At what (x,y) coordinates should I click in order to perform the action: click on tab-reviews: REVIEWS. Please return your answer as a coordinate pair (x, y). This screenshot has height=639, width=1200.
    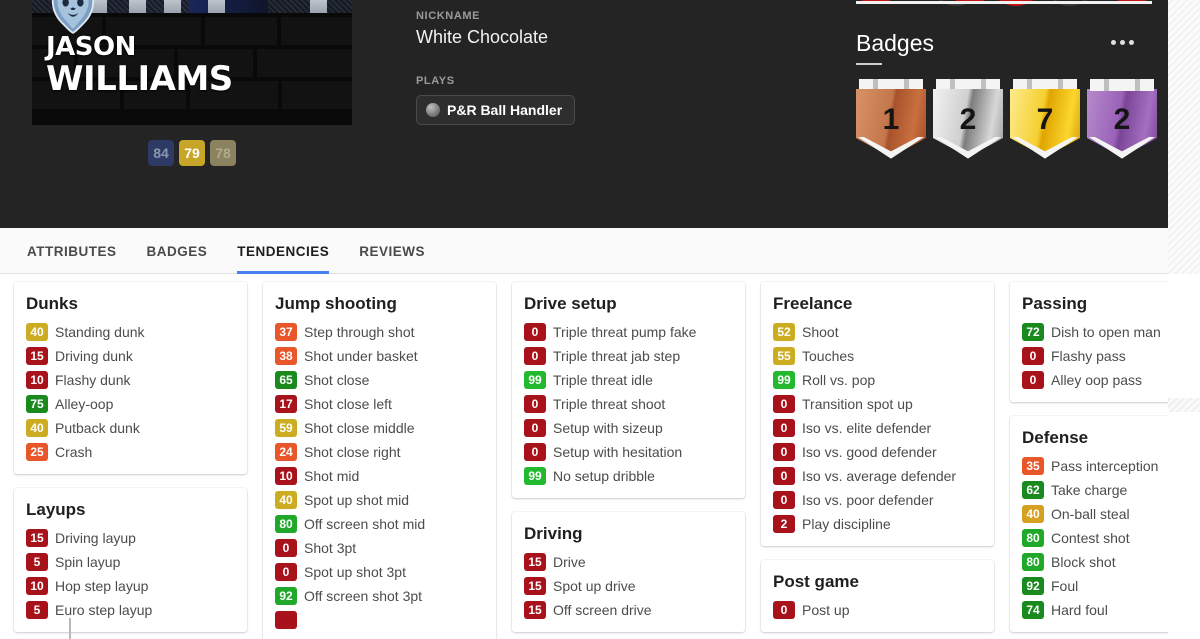
    Looking at the image, I should click on (392, 251).